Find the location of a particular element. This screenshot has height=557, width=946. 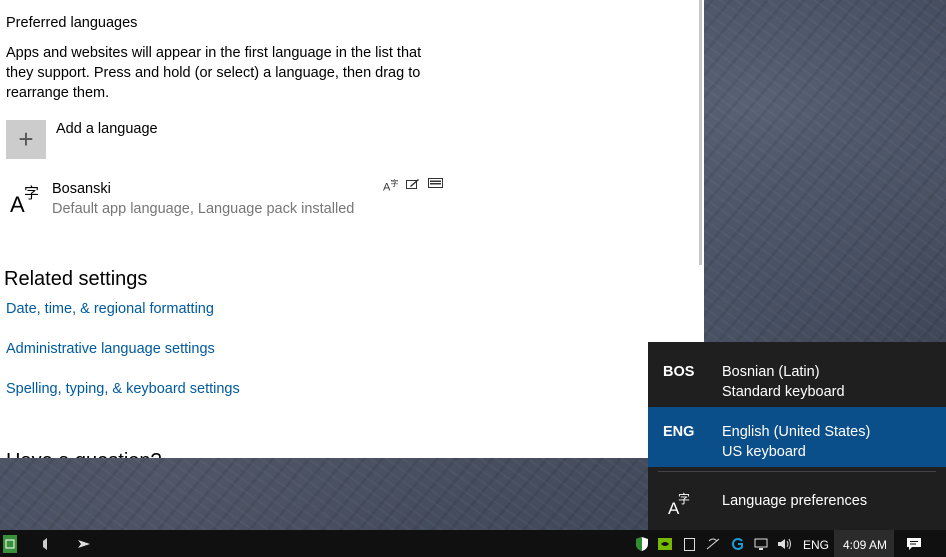

flyout-item-english: ENG English (United States) US keyboard is located at coordinates (797, 437).